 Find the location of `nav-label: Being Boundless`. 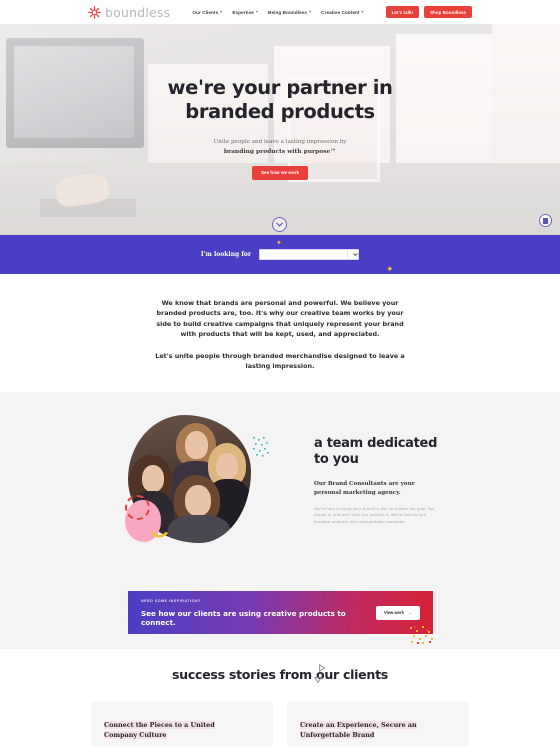

nav-label: Being Boundless is located at coordinates (288, 12).